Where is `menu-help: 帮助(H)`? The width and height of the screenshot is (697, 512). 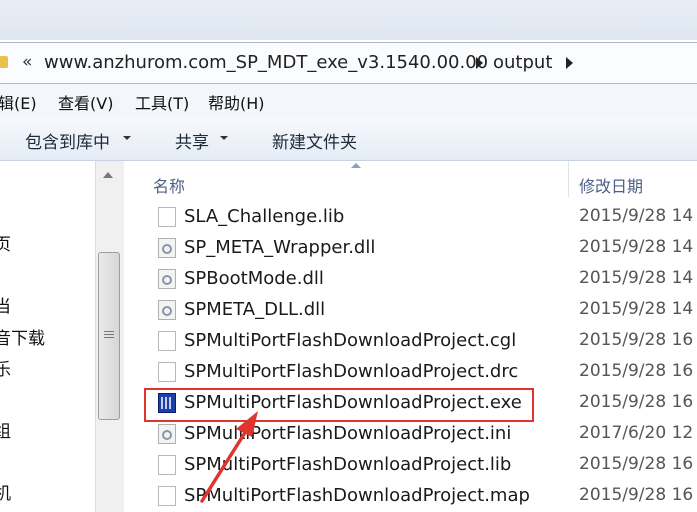 menu-help: 帮助(H) is located at coordinates (236, 102).